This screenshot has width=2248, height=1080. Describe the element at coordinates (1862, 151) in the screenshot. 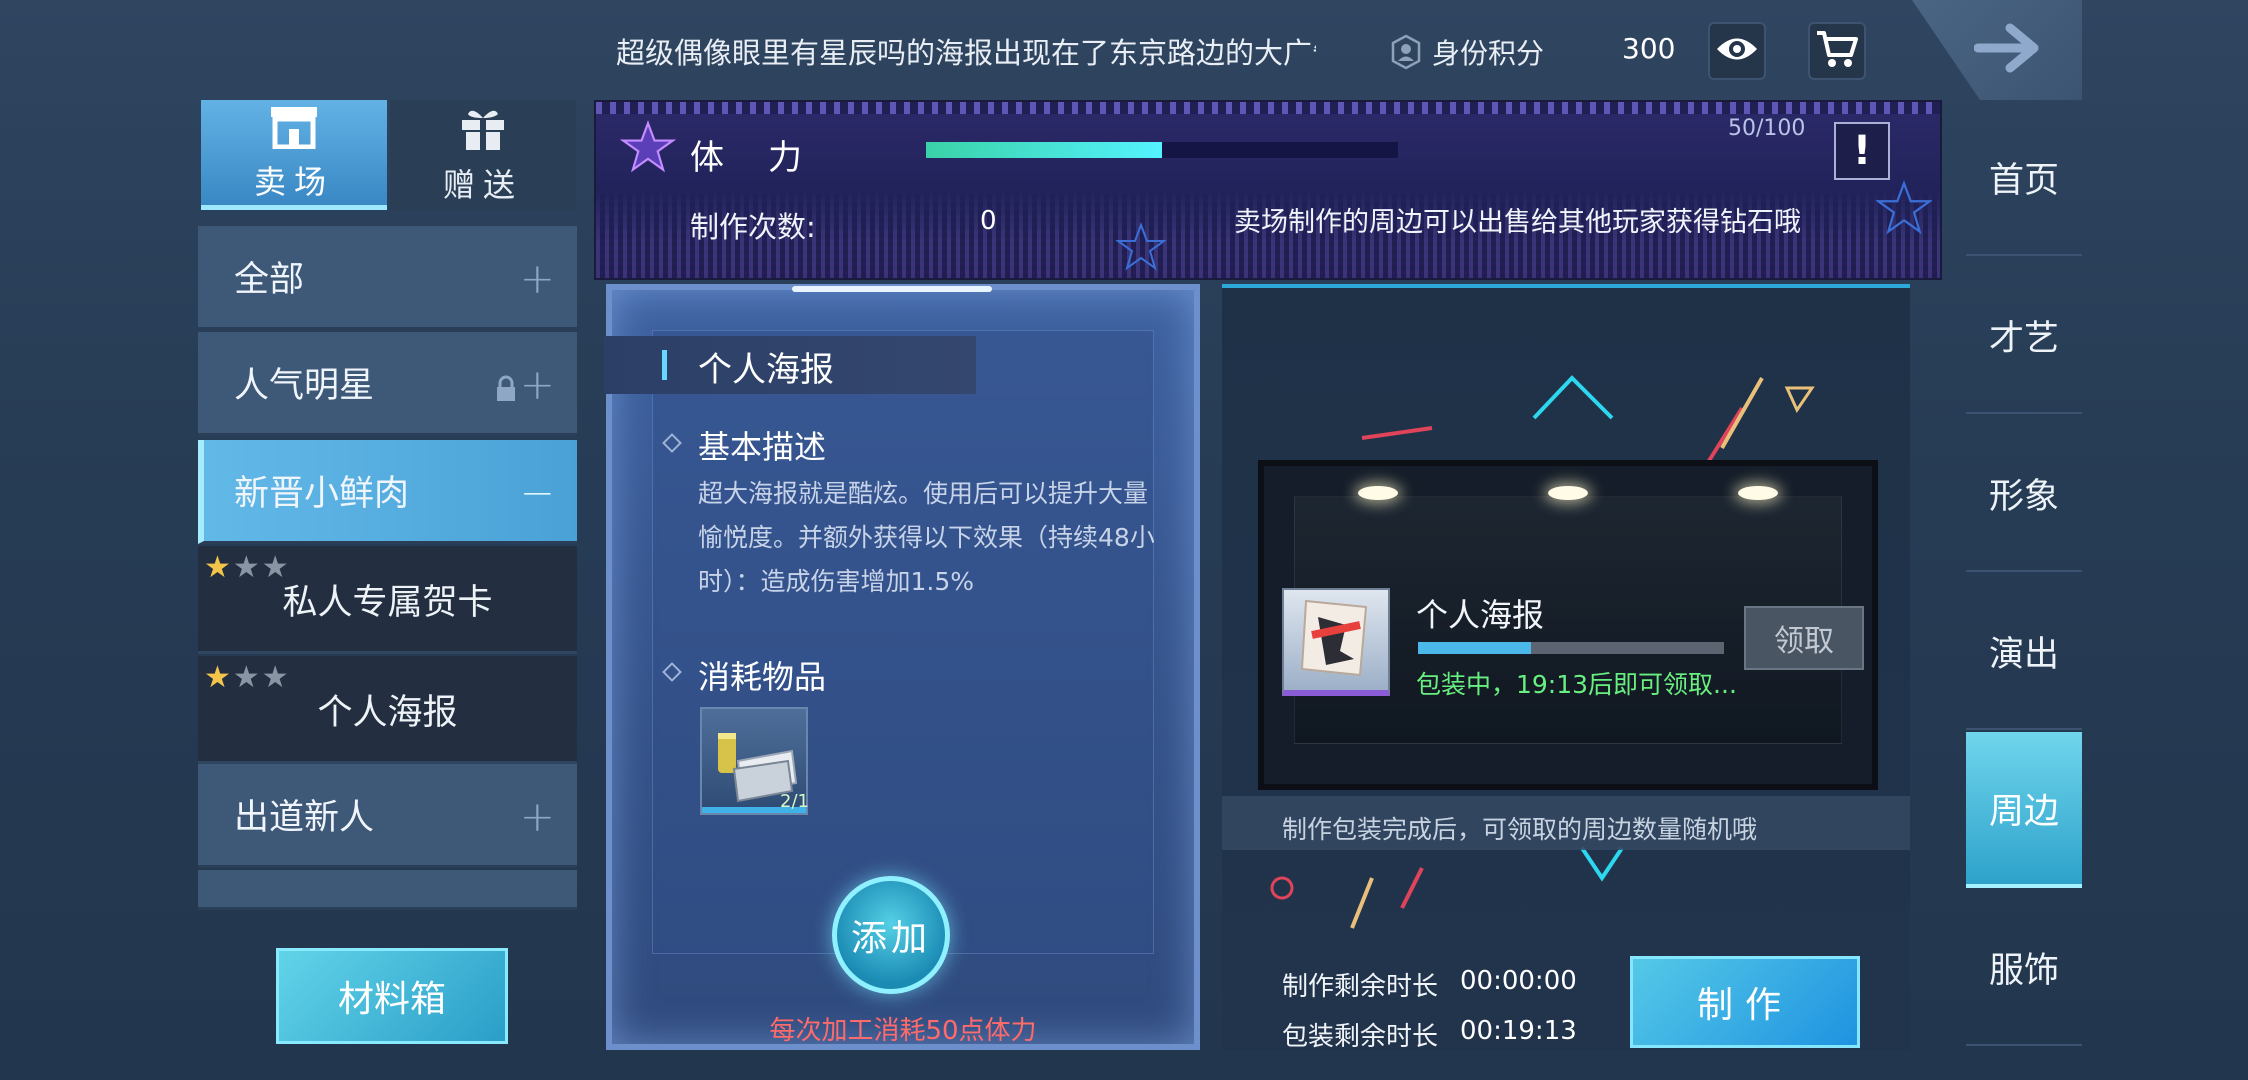

I see `info-button: !` at that location.